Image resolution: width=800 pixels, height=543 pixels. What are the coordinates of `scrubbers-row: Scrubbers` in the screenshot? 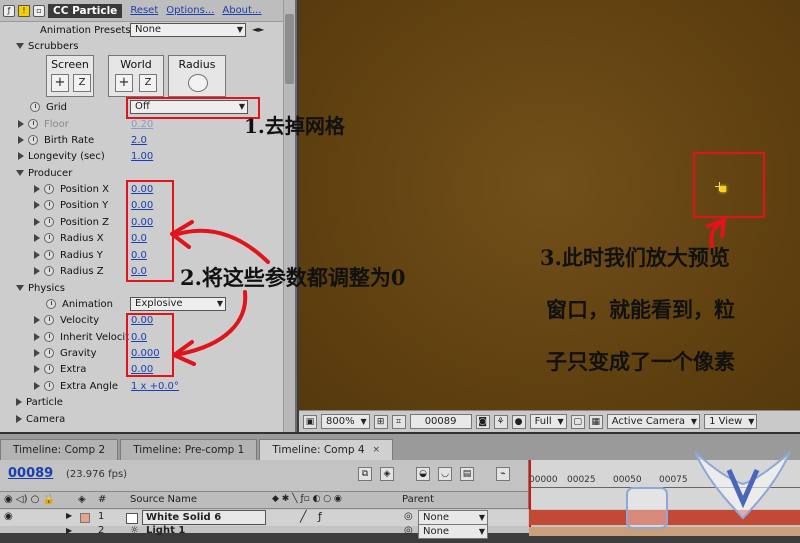 It's located at (141, 46).